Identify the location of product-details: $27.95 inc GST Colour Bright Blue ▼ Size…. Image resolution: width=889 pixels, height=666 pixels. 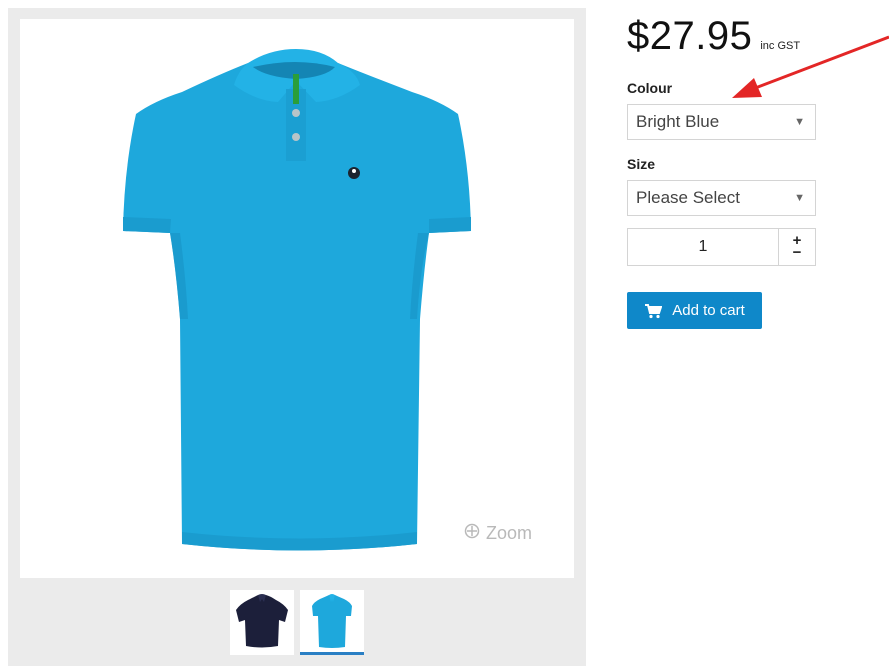
(747, 169).